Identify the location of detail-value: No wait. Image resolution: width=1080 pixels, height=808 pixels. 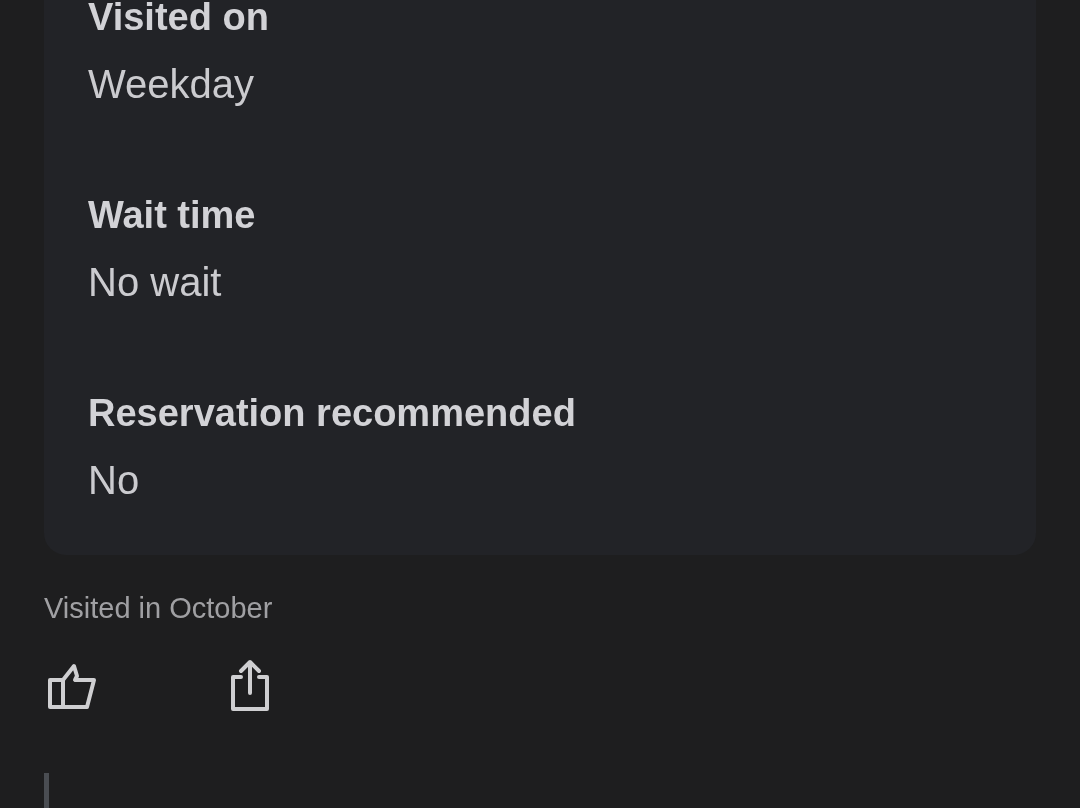
(155, 282).